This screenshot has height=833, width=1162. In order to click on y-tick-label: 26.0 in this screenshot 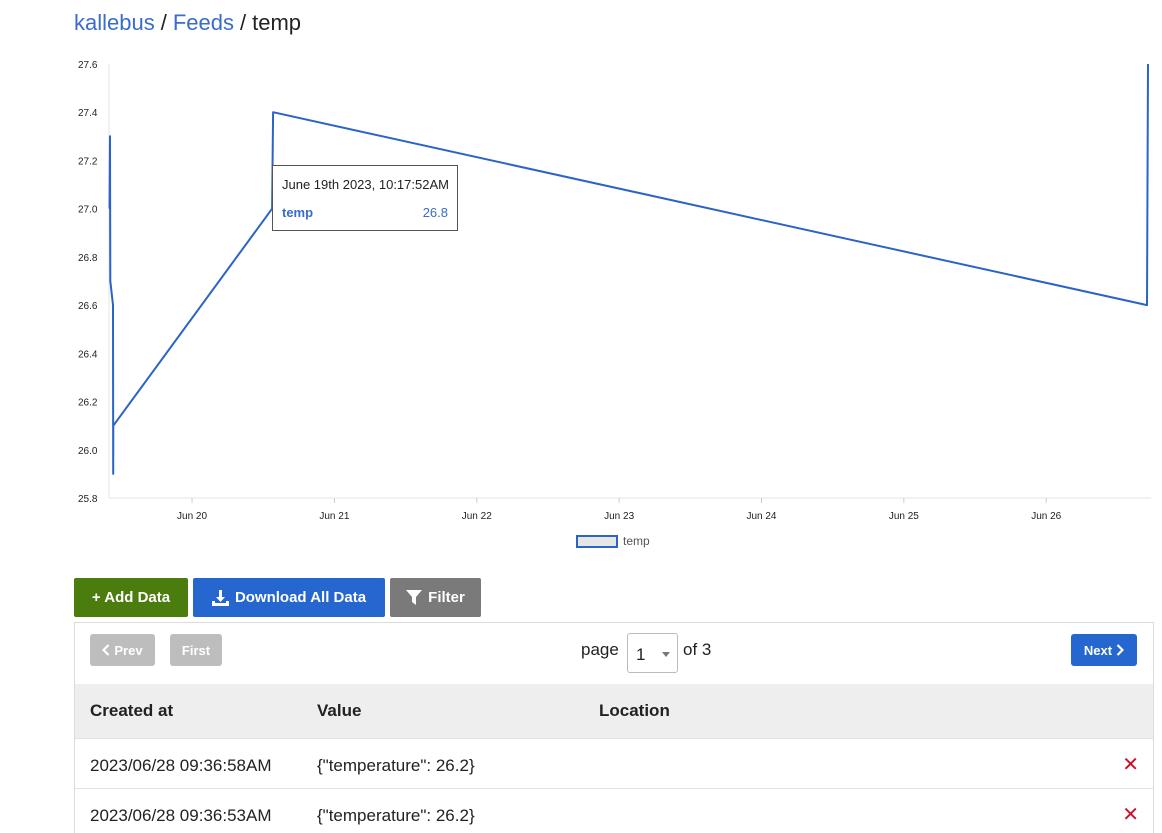, I will do `click(88, 451)`.